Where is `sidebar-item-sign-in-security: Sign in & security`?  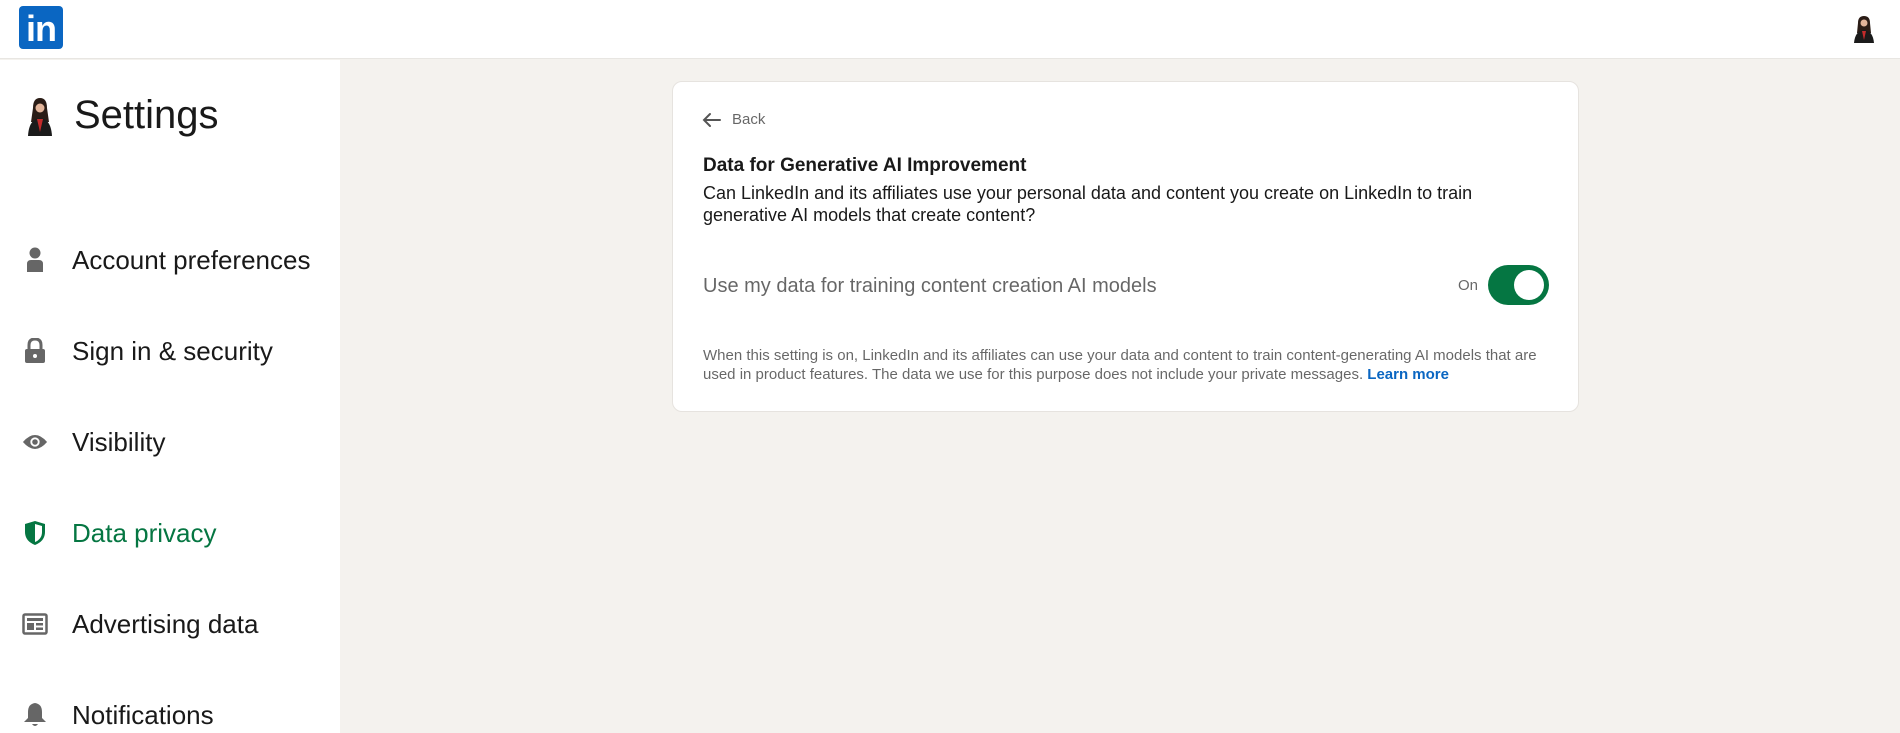 sidebar-item-sign-in-security: Sign in & security is located at coordinates (177, 351).